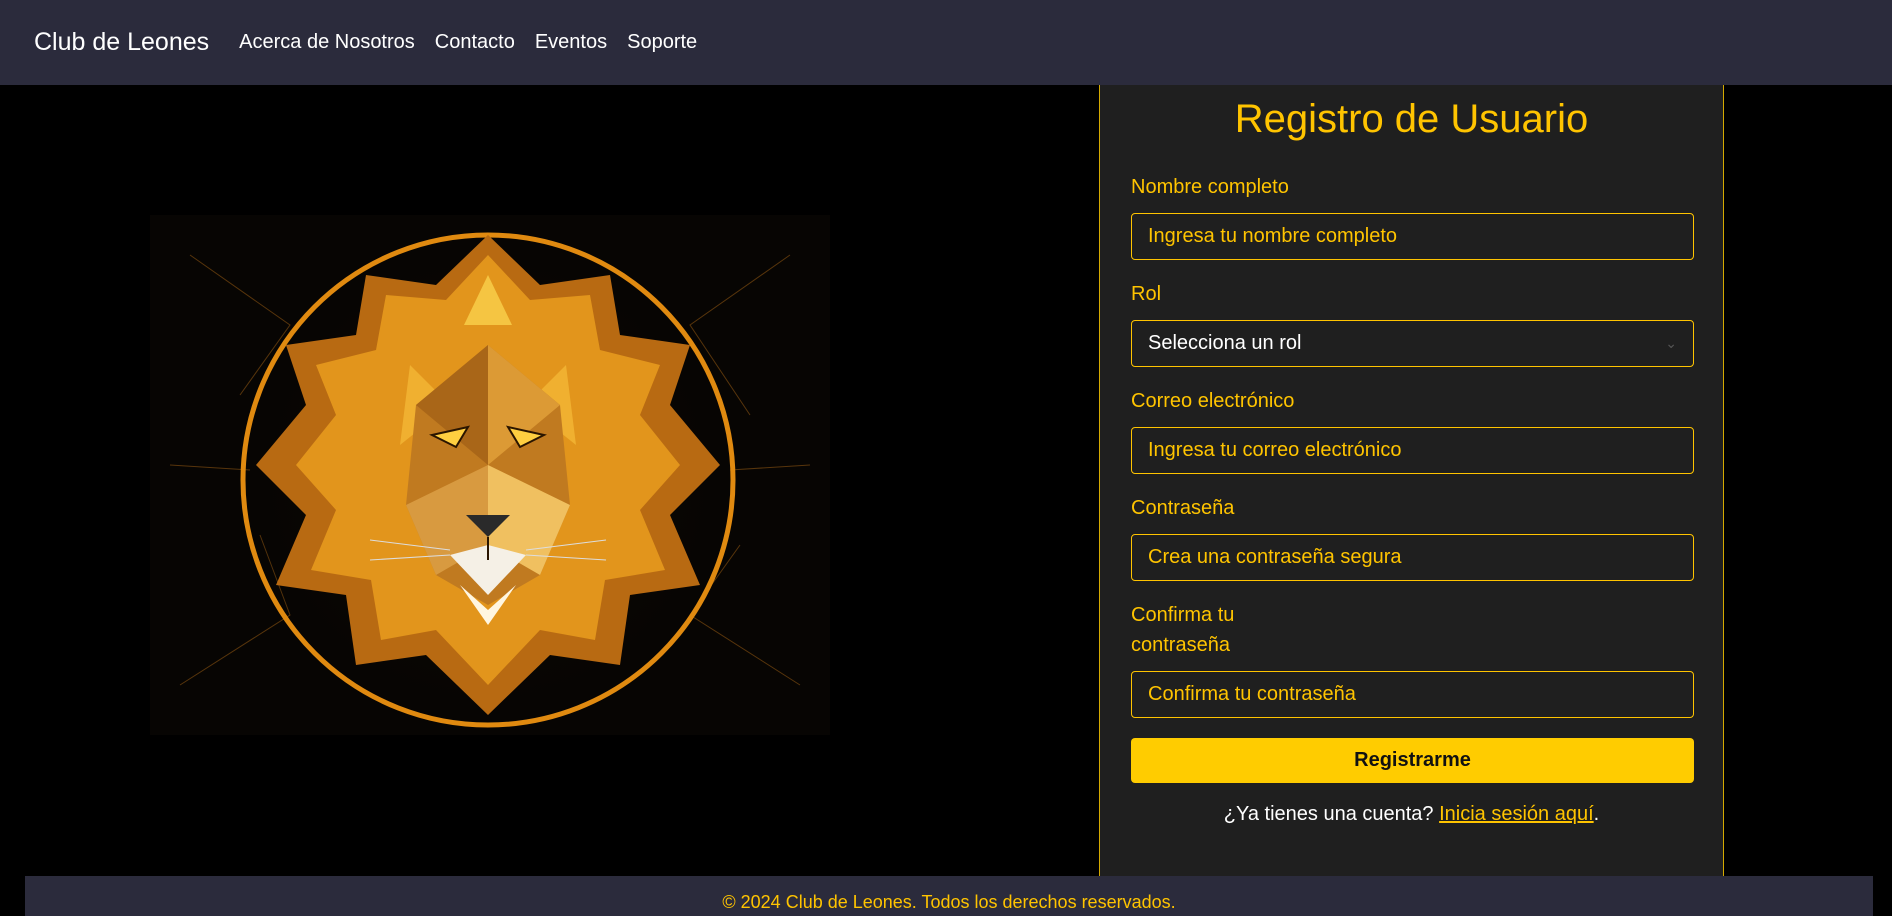 The width and height of the screenshot is (1892, 916). I want to click on login-prompt-text: ¿Ya tienes una cuenta?, so click(1331, 814).